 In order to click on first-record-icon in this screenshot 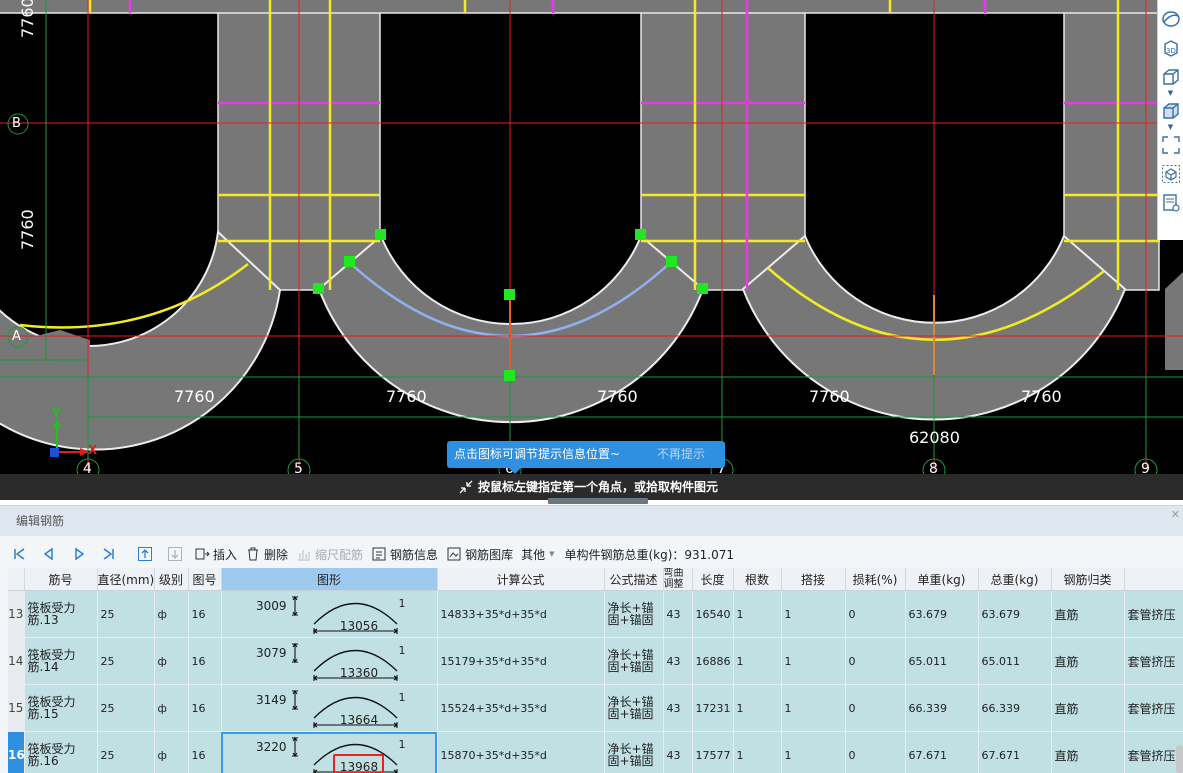, I will do `click(19, 554)`.